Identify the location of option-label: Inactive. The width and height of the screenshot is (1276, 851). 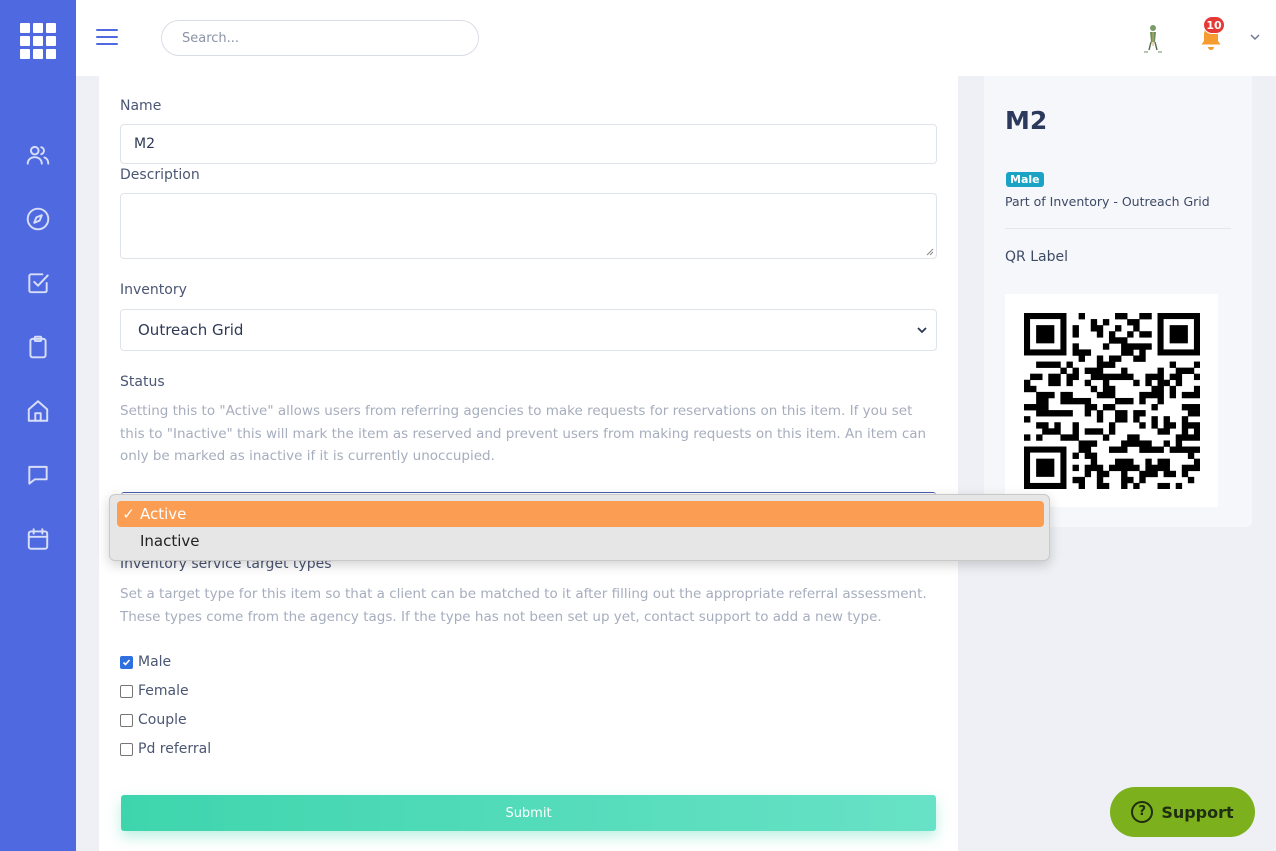
(170, 541).